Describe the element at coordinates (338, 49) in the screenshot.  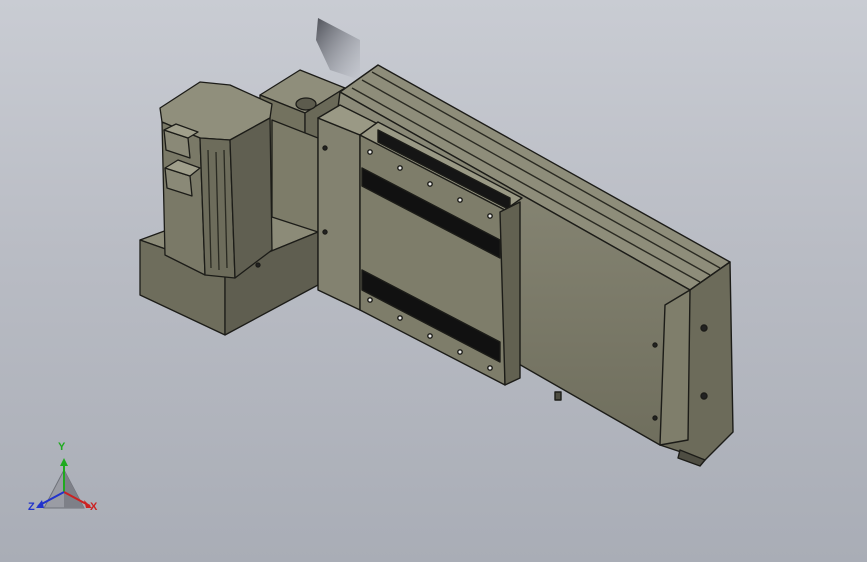
I see `model-shadow` at that location.